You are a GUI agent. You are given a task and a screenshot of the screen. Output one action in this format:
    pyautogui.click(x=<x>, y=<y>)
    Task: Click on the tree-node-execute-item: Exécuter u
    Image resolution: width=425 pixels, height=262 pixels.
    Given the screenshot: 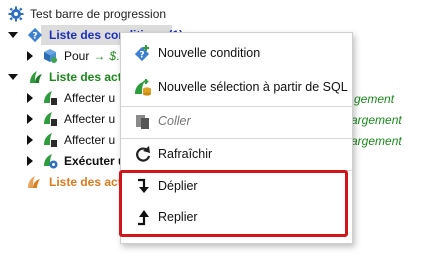 What is the action you would take?
    pyautogui.click(x=76, y=161)
    